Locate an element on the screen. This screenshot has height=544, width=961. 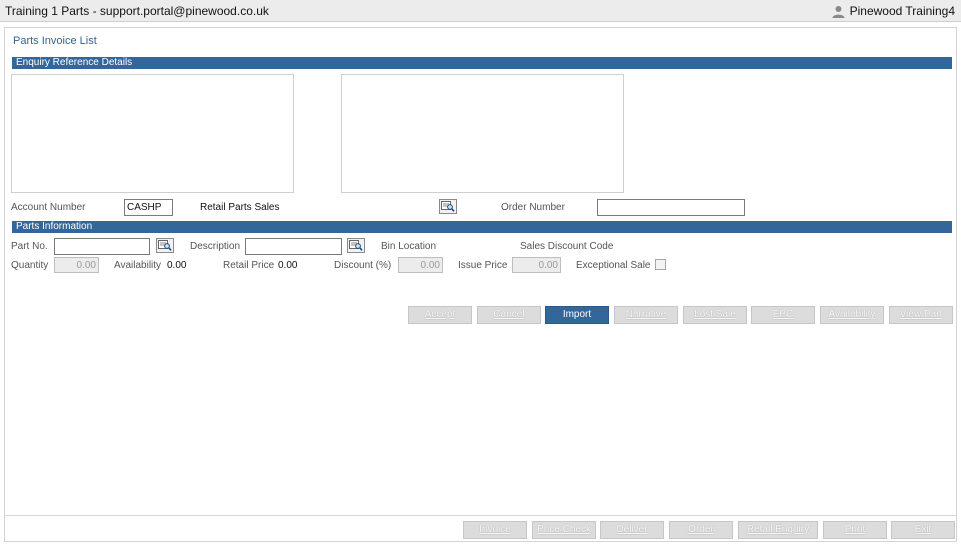
availability-label: Availability is located at coordinates (138, 265).